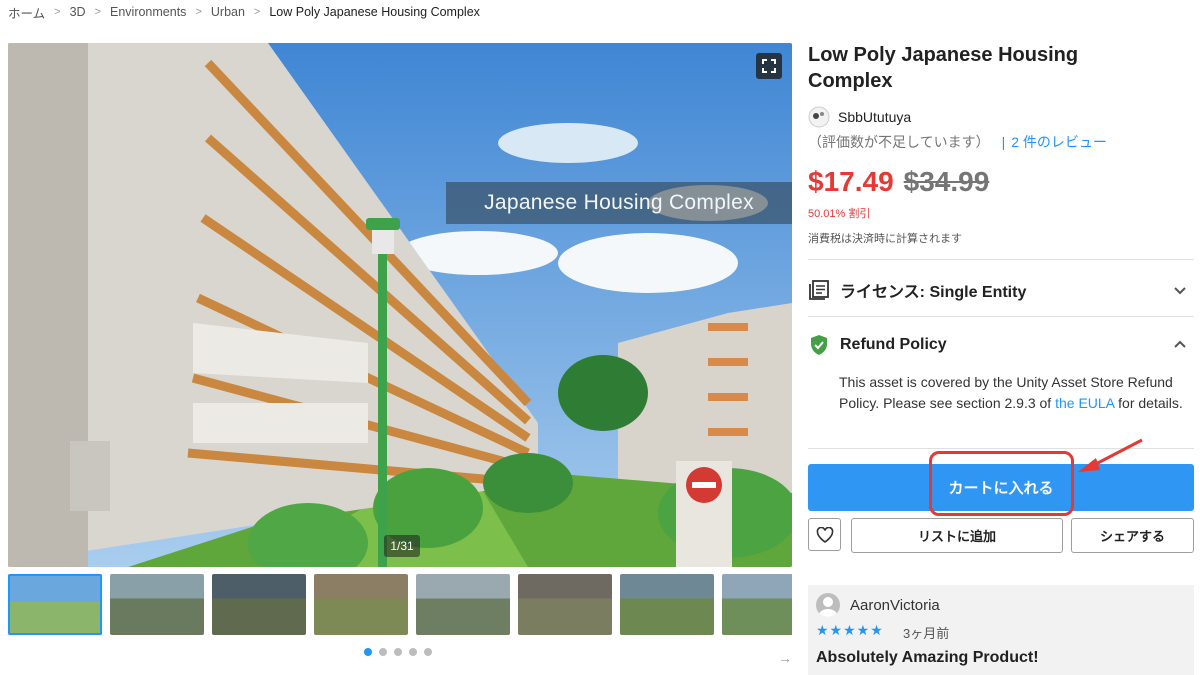 This screenshot has width=1200, height=675. Describe the element at coordinates (850, 630) in the screenshot. I see `review-stars: ★★★★★` at that location.